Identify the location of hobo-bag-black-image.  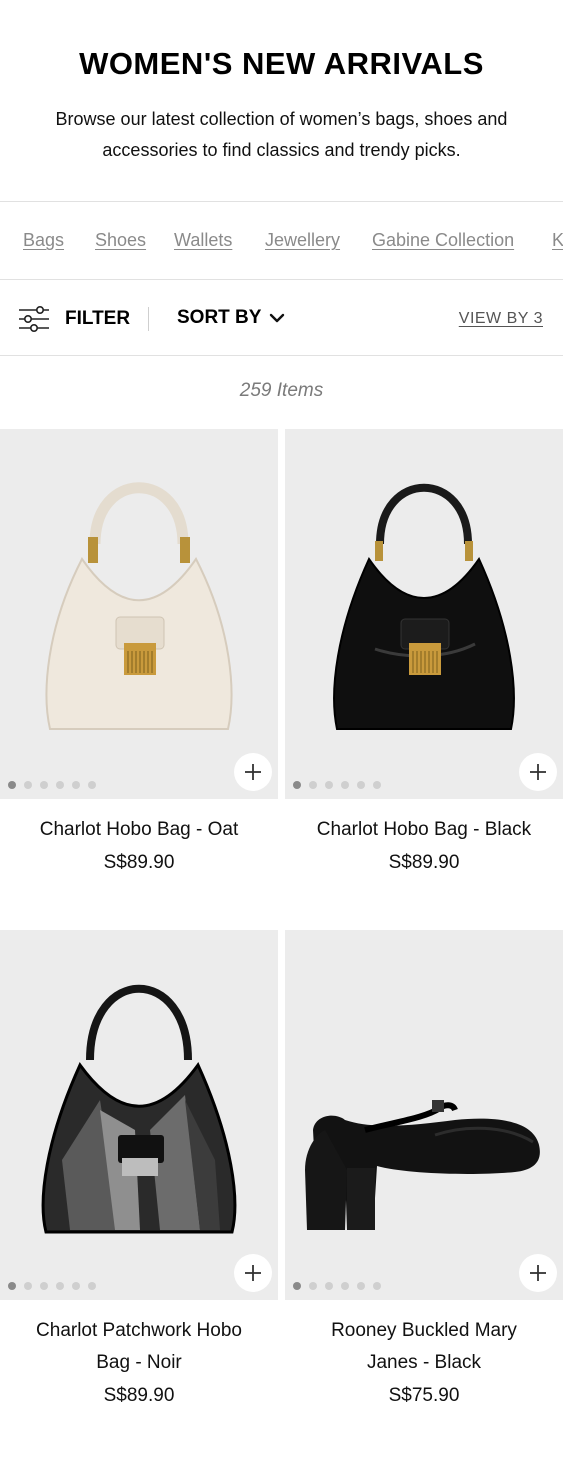
(424, 606).